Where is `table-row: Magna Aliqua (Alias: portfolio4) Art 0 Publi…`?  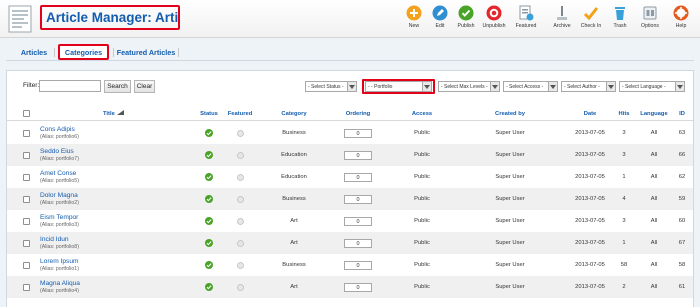 table-row: Magna Aliqua (Alias: portfolio4) Art 0 Publi… is located at coordinates (350, 287).